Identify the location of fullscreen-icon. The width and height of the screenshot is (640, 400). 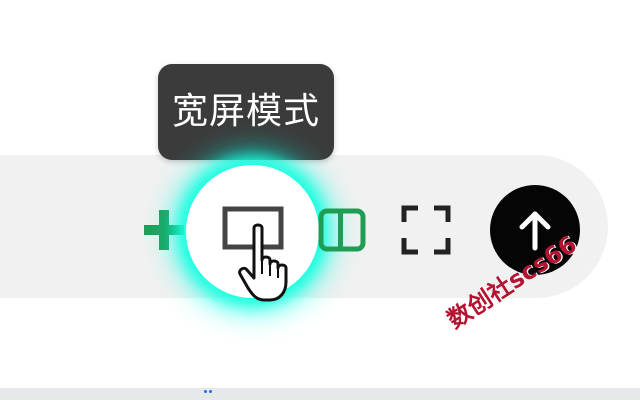
(426, 230).